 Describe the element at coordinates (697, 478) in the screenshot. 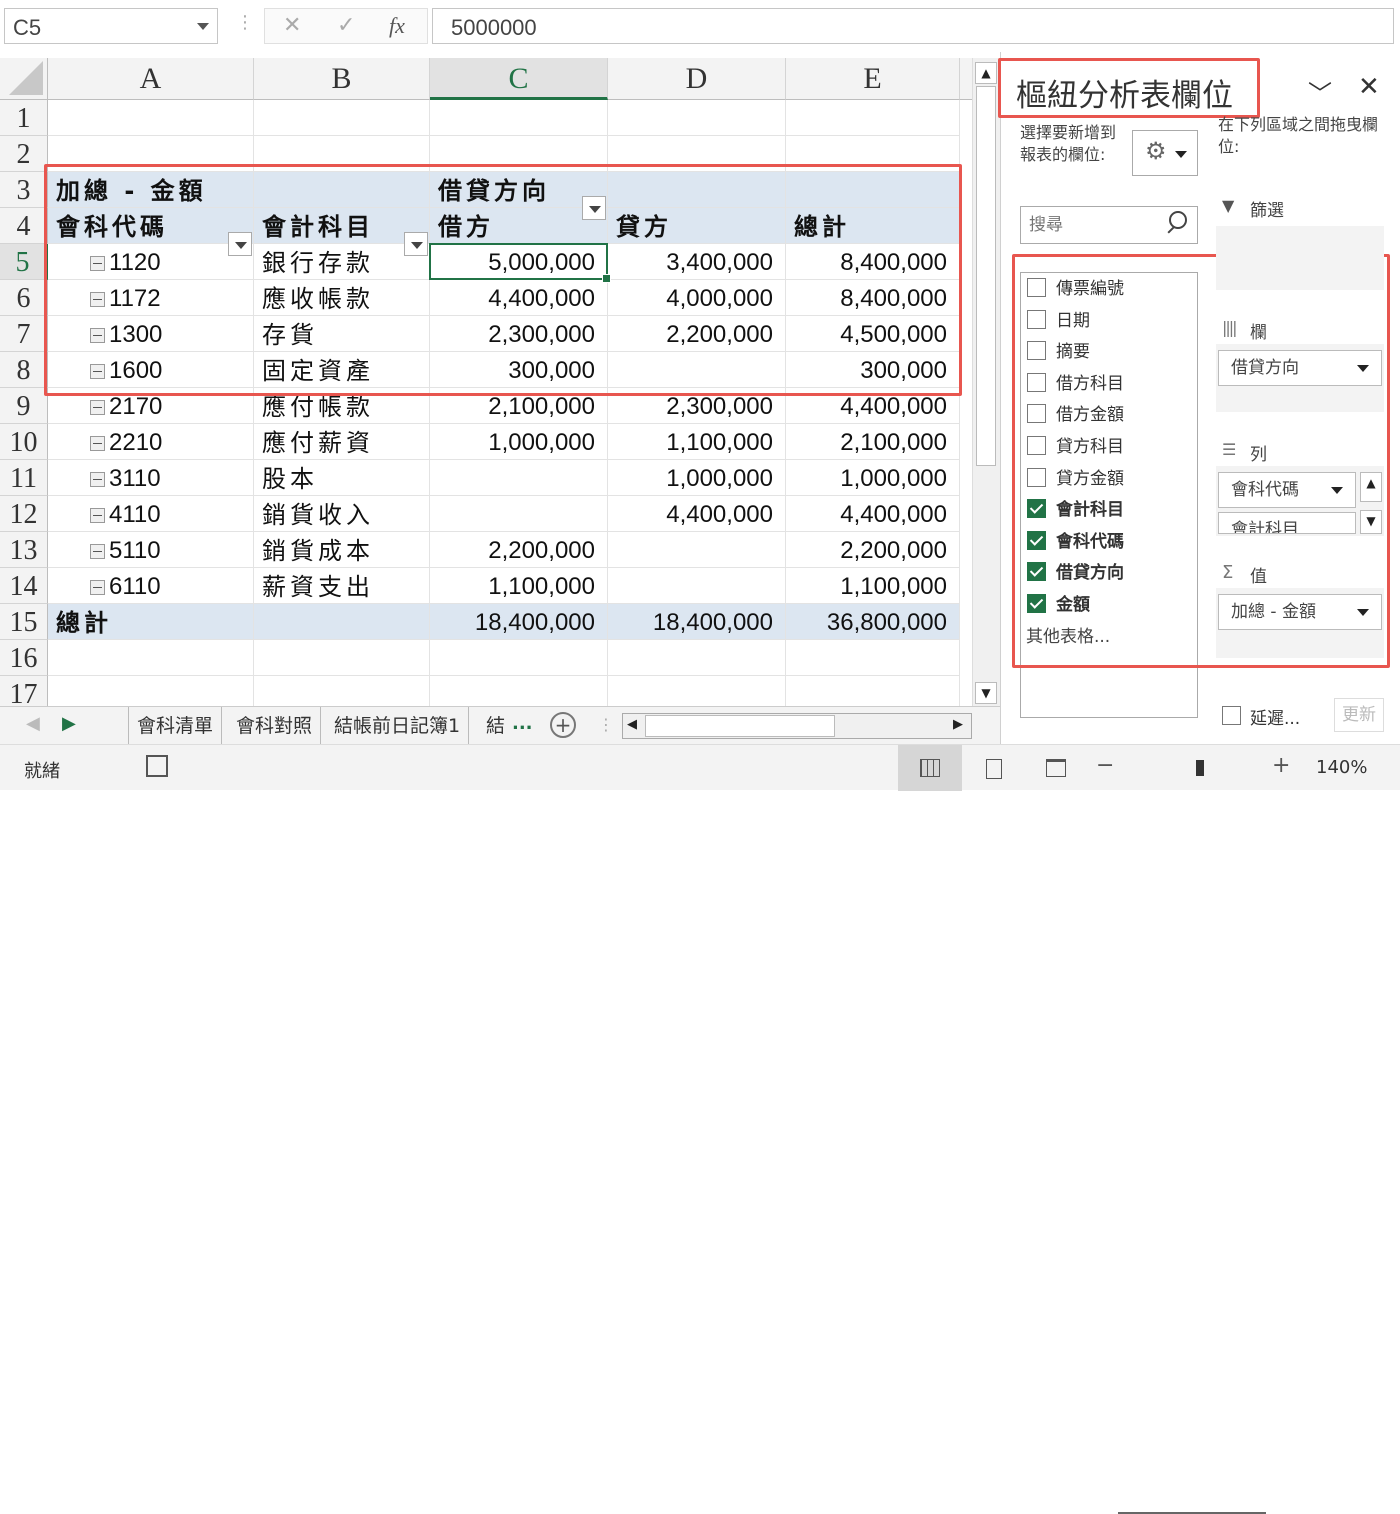

I see `credit-value: 1,000,000` at that location.